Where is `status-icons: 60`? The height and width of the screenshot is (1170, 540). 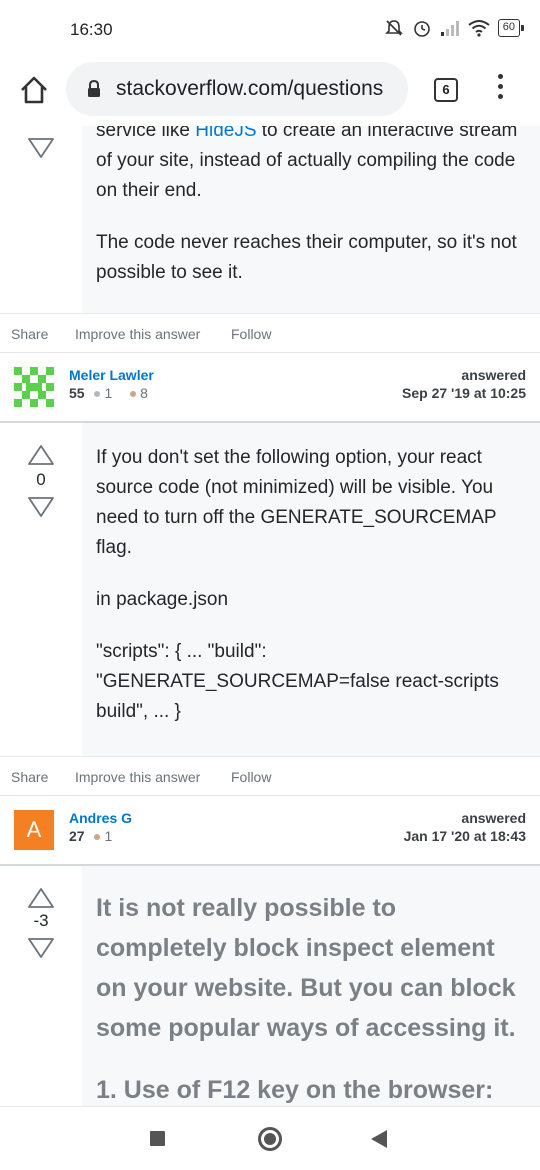 status-icons: 60 is located at coordinates (454, 28).